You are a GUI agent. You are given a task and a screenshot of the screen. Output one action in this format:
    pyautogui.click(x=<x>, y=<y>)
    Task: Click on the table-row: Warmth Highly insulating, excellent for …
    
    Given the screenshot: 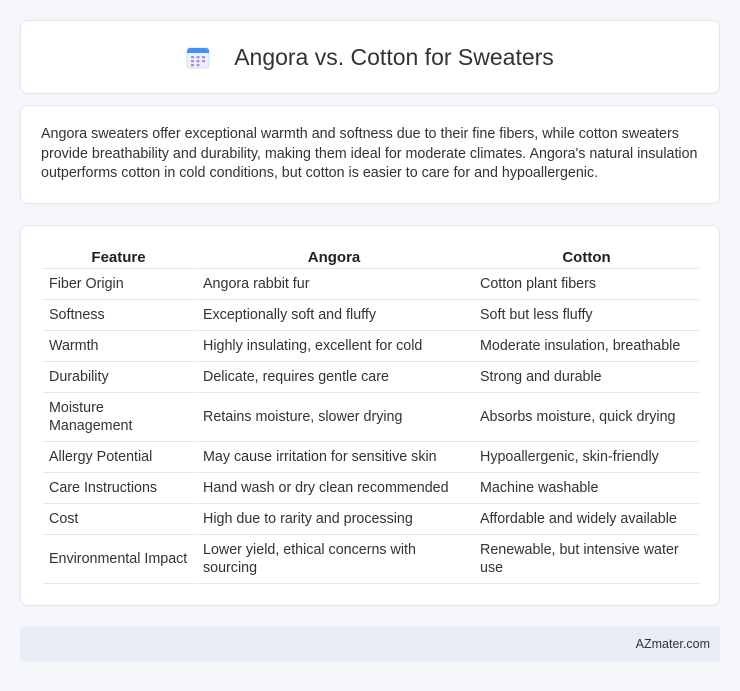 What is the action you would take?
    pyautogui.click(x=371, y=346)
    